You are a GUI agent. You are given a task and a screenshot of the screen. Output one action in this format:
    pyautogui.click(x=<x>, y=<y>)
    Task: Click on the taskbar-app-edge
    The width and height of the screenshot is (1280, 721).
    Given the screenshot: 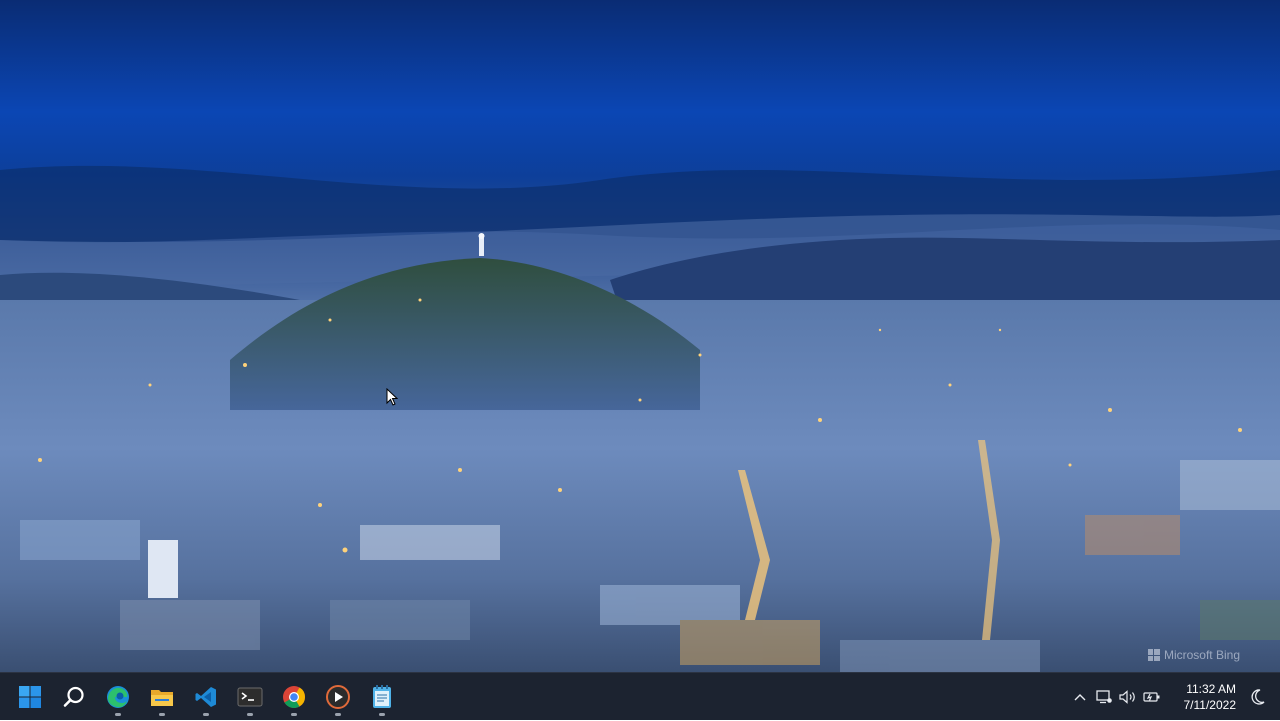 What is the action you would take?
    pyautogui.click(x=118, y=697)
    